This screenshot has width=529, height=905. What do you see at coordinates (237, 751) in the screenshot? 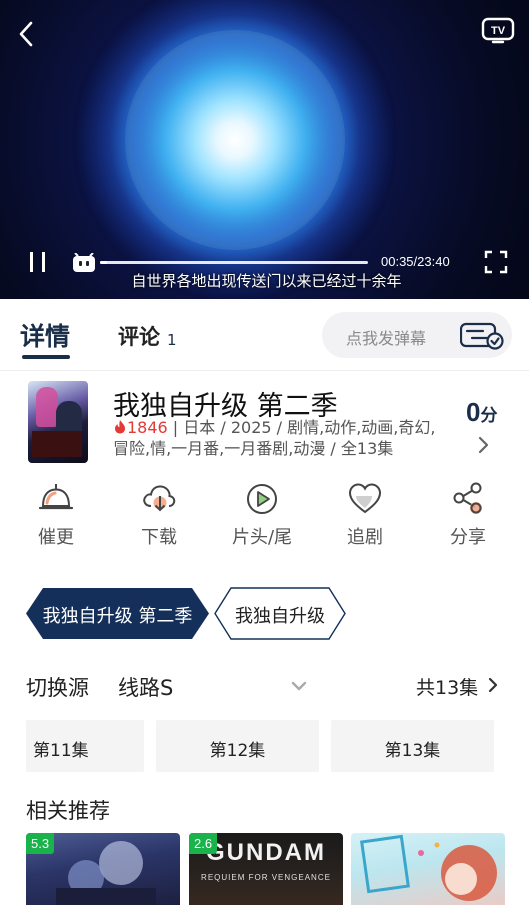
I see `episode-label: 第12集` at bounding box center [237, 751].